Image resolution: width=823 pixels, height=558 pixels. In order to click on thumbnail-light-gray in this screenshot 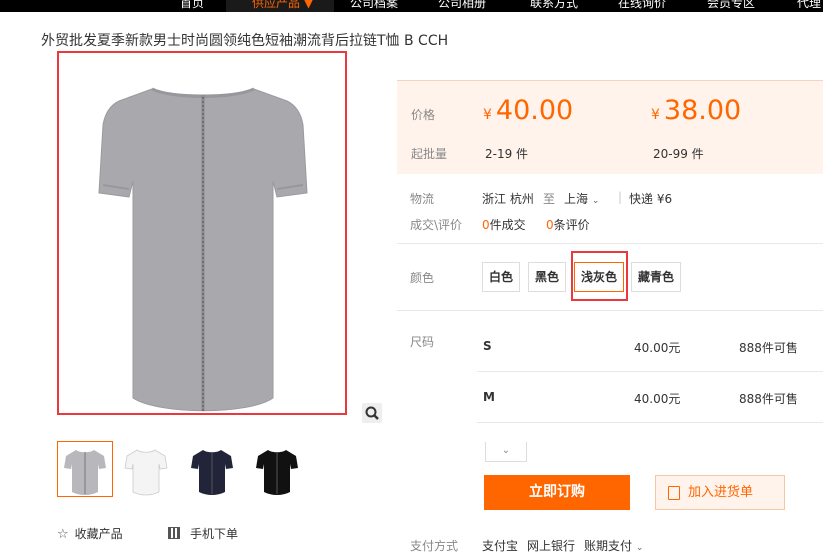, I will do `click(85, 469)`.